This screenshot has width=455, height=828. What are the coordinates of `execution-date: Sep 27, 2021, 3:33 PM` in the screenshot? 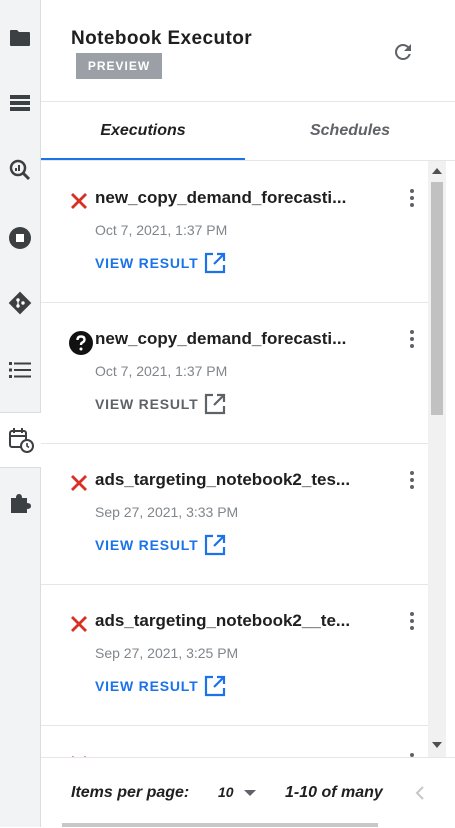 It's located at (167, 512).